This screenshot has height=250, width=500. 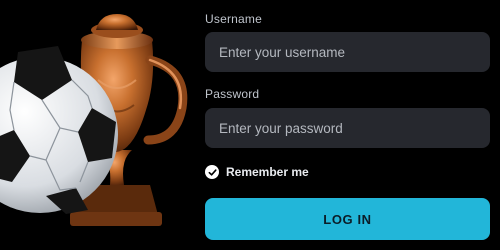 What do you see at coordinates (232, 94) in the screenshot?
I see `password-label: Password` at bounding box center [232, 94].